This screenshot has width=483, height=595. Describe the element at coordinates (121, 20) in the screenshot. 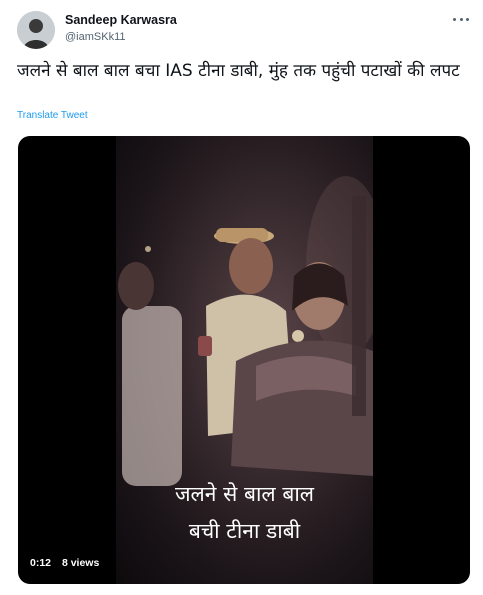

I see `display-name: Sandeep Karwasra` at that location.